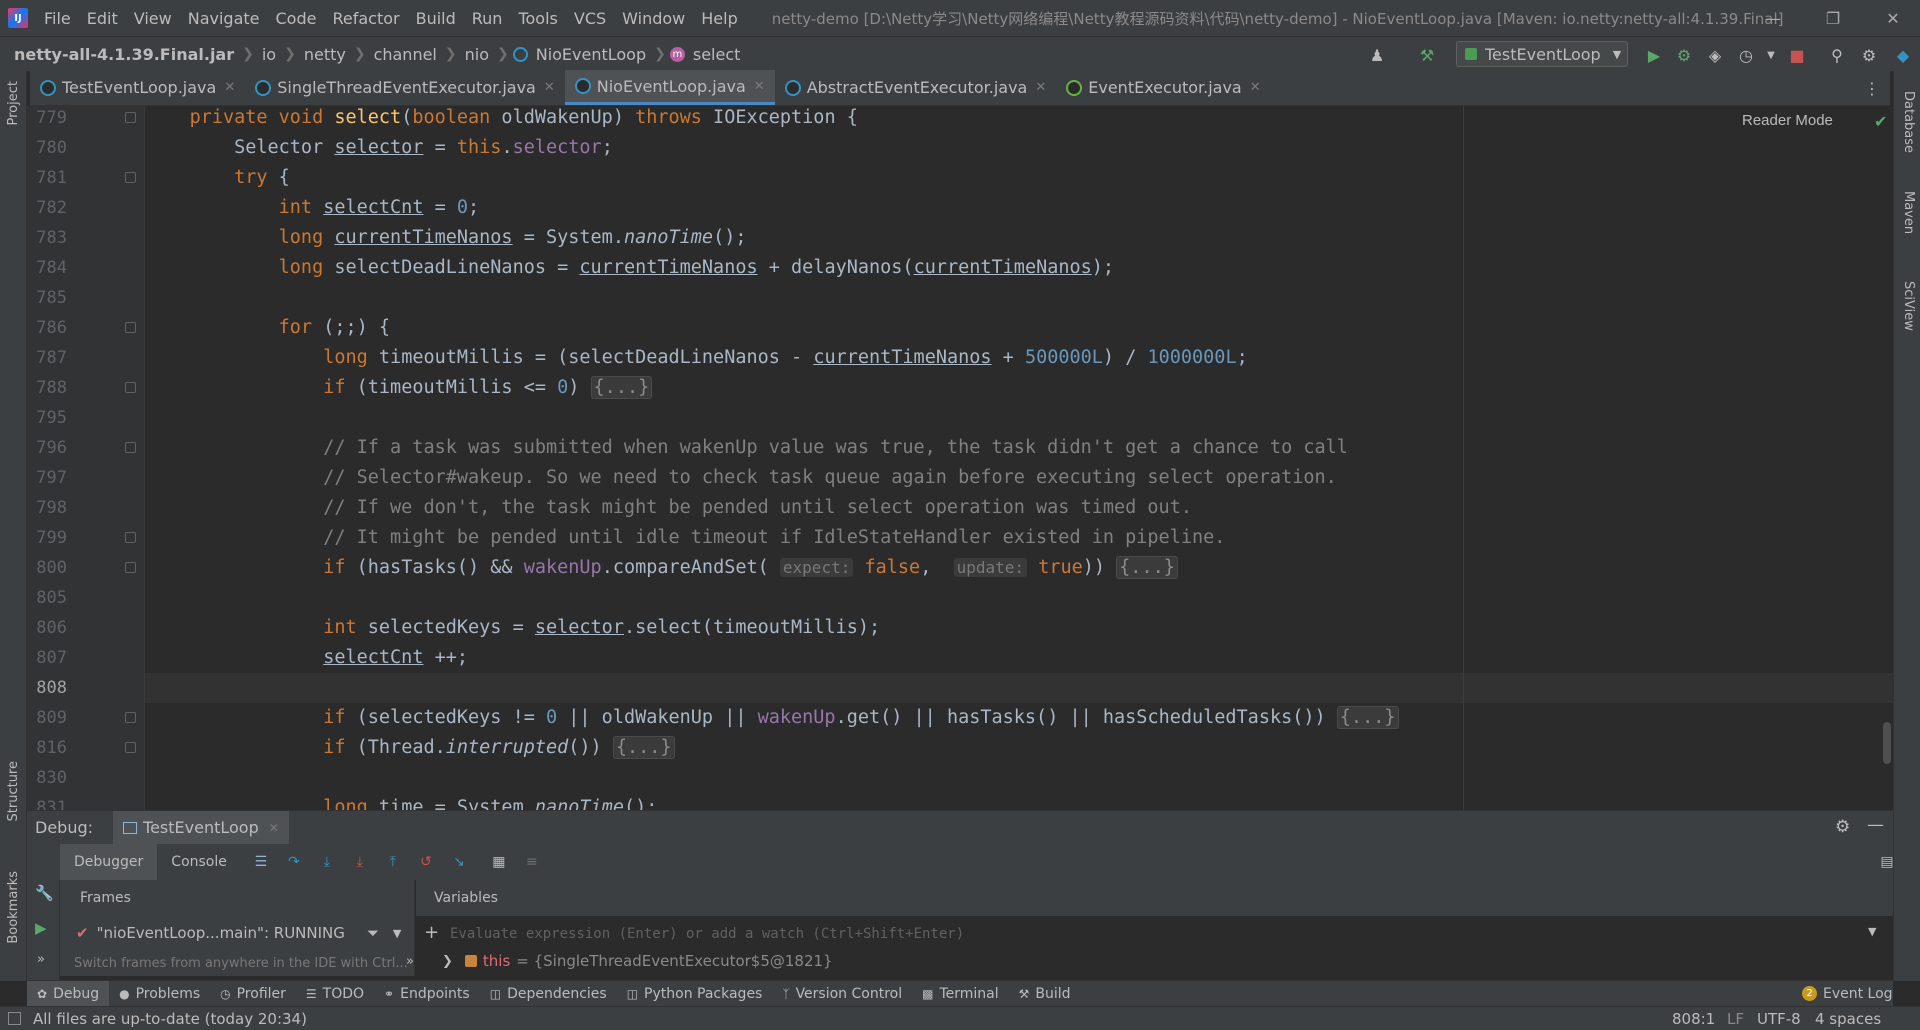 This screenshot has height=1030, width=1920. What do you see at coordinates (41, 928) in the screenshot?
I see `resume-icon: ▶` at bounding box center [41, 928].